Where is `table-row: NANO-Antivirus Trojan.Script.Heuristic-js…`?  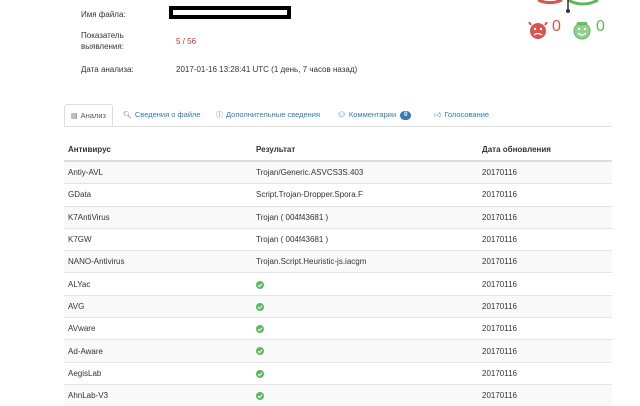 table-row: NANO-Antivirus Trojan.Script.Heuristic-js… is located at coordinates (338, 261).